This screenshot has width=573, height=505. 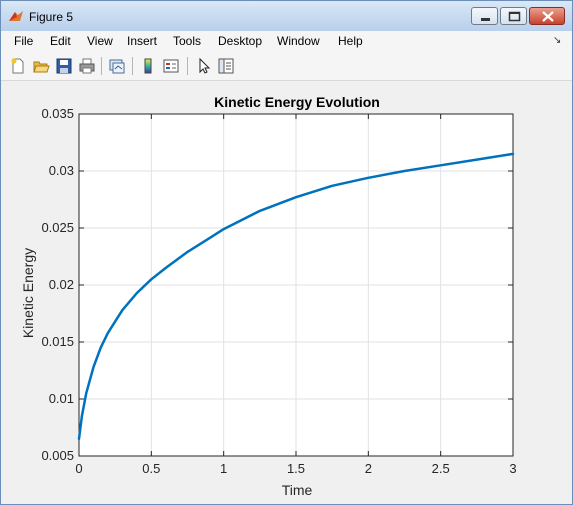 I want to click on y-tick-label: 0.035, so click(x=57, y=113).